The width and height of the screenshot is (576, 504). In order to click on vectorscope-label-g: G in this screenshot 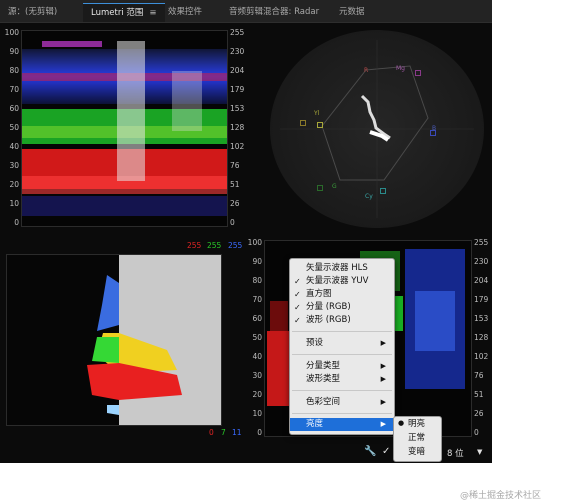, I will do `click(334, 186)`.